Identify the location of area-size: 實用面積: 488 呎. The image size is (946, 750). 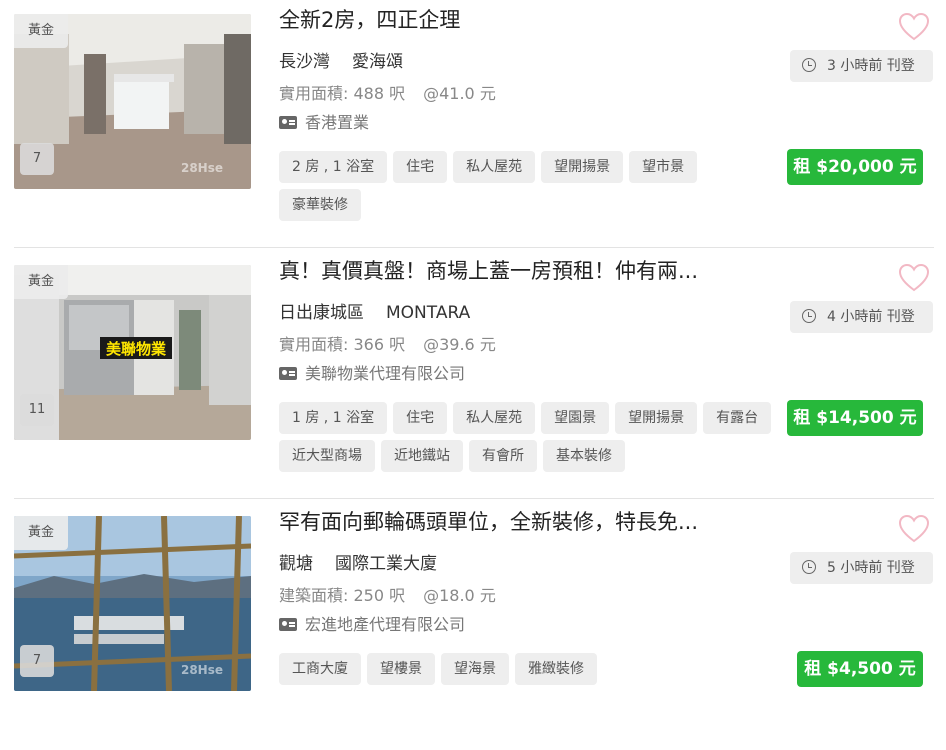
(342, 93).